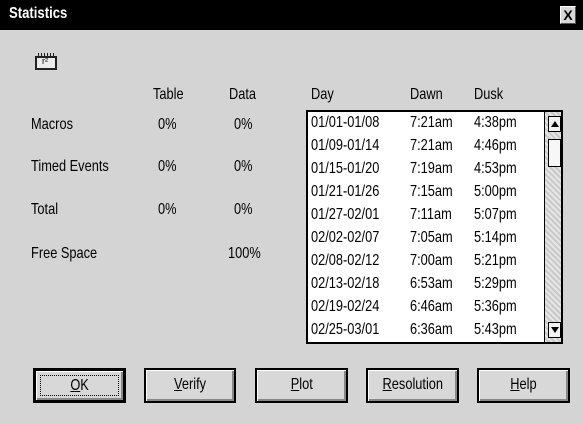 This screenshot has width=583, height=424. I want to click on list-item-dusk: 5:29pm, so click(495, 283).